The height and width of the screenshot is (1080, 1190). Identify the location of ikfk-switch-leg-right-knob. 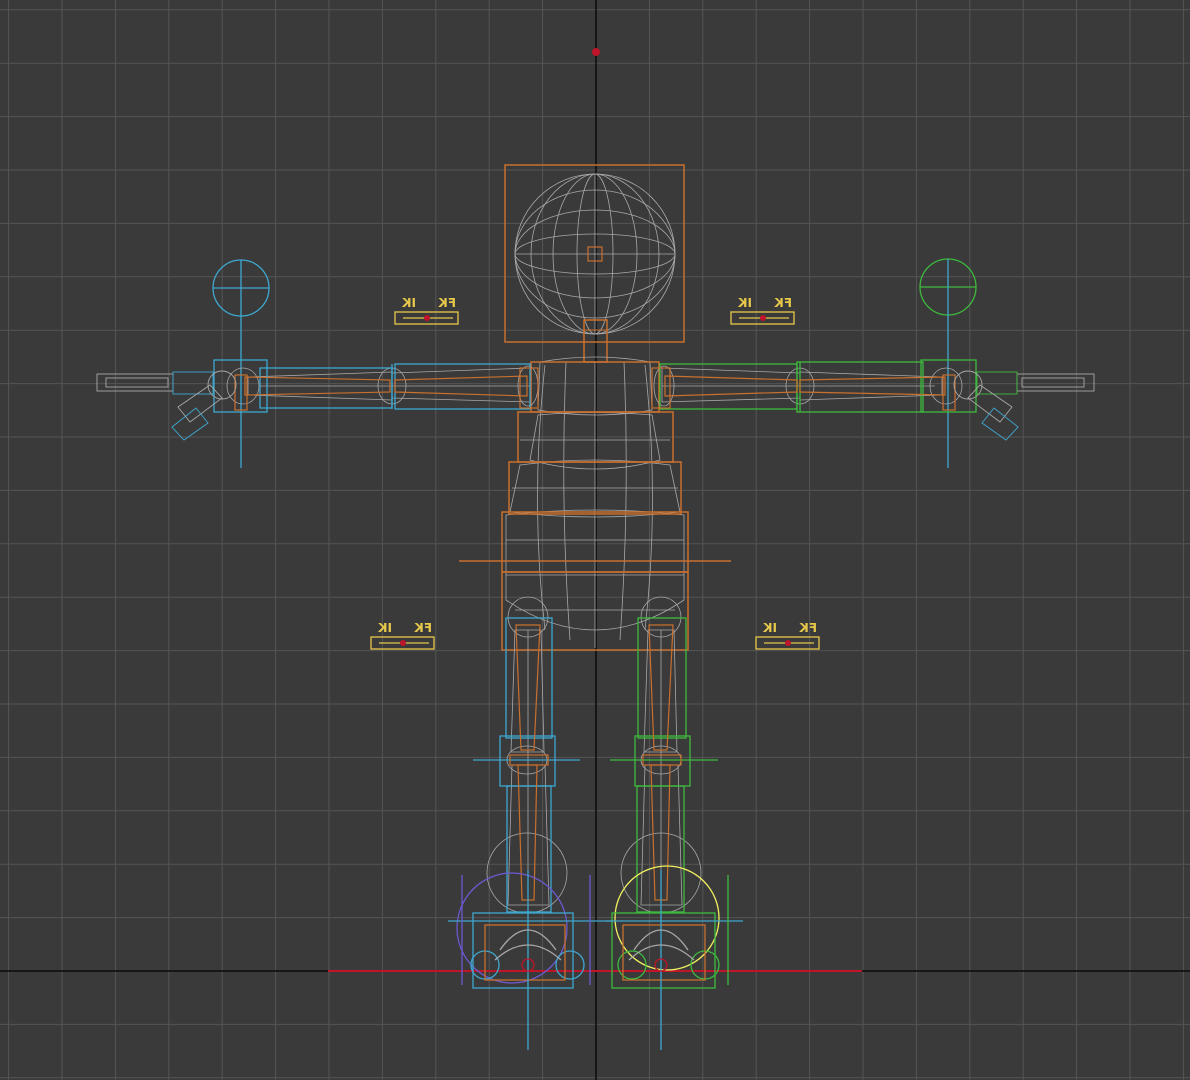
(403, 643).